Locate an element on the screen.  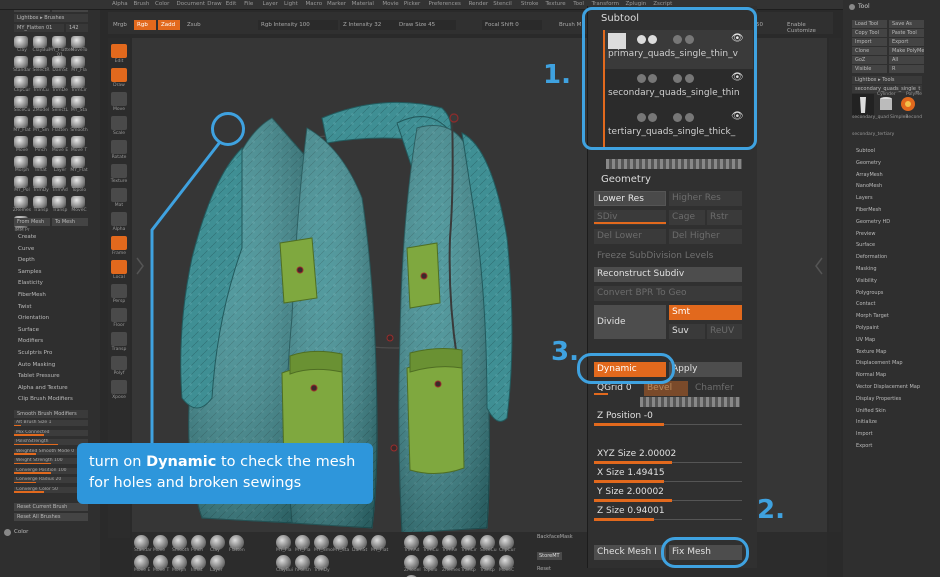
divide-button: Divide is located at coordinates (630, 322).